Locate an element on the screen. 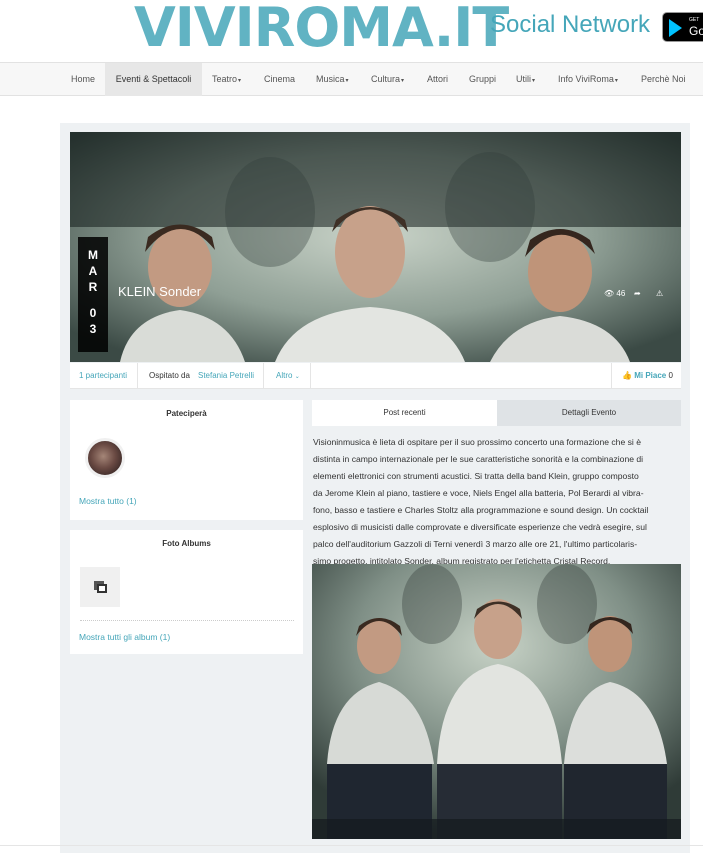  views-counter: 👁 46 is located at coordinates (615, 293).